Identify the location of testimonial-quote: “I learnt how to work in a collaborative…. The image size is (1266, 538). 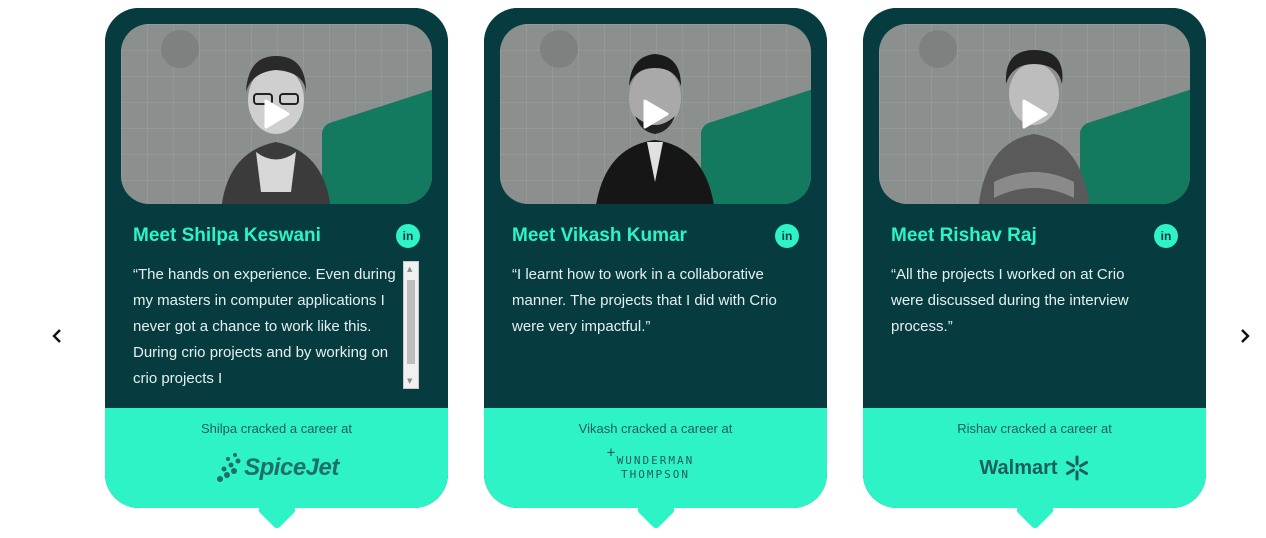
(644, 300).